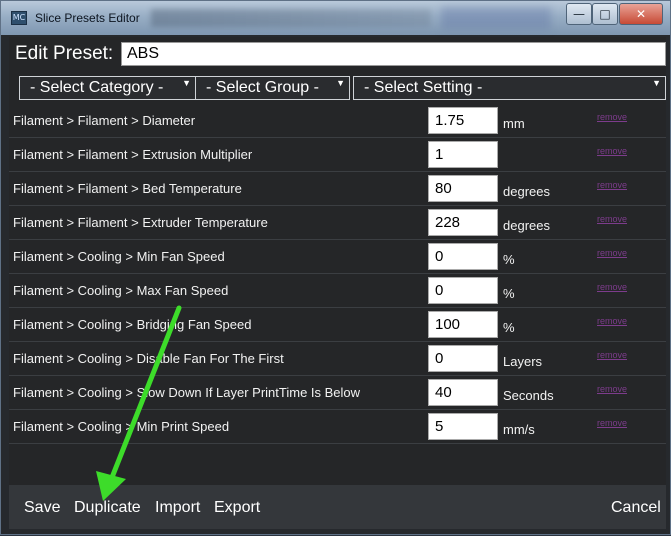 Image resolution: width=671 pixels, height=536 pixels. I want to click on edit-preset-row: Edit Preset: ABS, so click(337, 54).